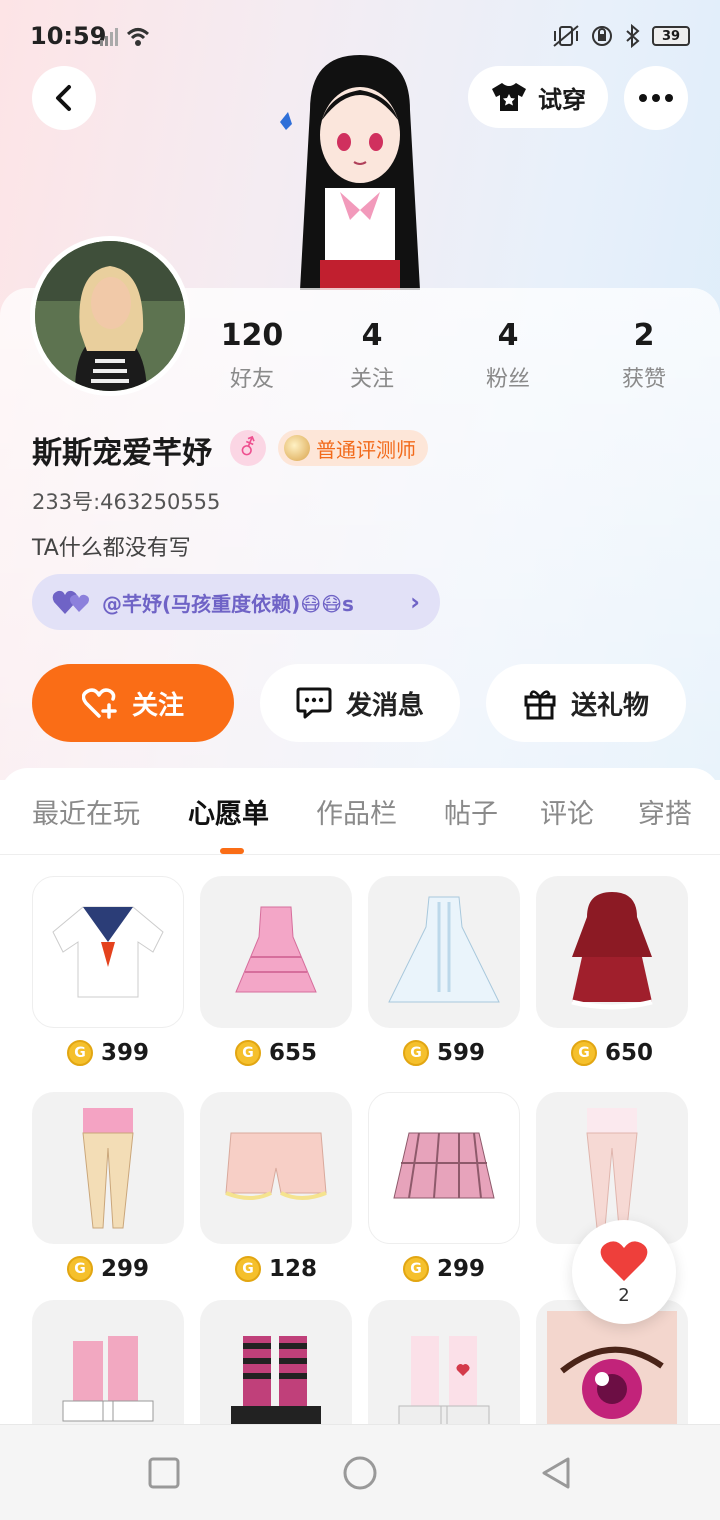 The height and width of the screenshot is (1520, 720). What do you see at coordinates (252, 335) in the screenshot?
I see `stat-value: 120` at bounding box center [252, 335].